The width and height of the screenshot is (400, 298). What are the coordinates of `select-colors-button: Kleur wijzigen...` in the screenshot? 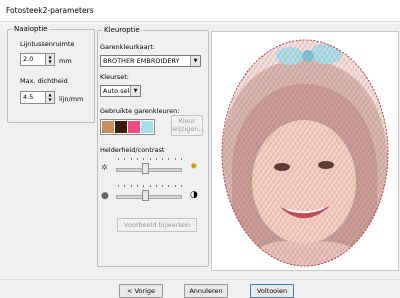 It's located at (188, 125).